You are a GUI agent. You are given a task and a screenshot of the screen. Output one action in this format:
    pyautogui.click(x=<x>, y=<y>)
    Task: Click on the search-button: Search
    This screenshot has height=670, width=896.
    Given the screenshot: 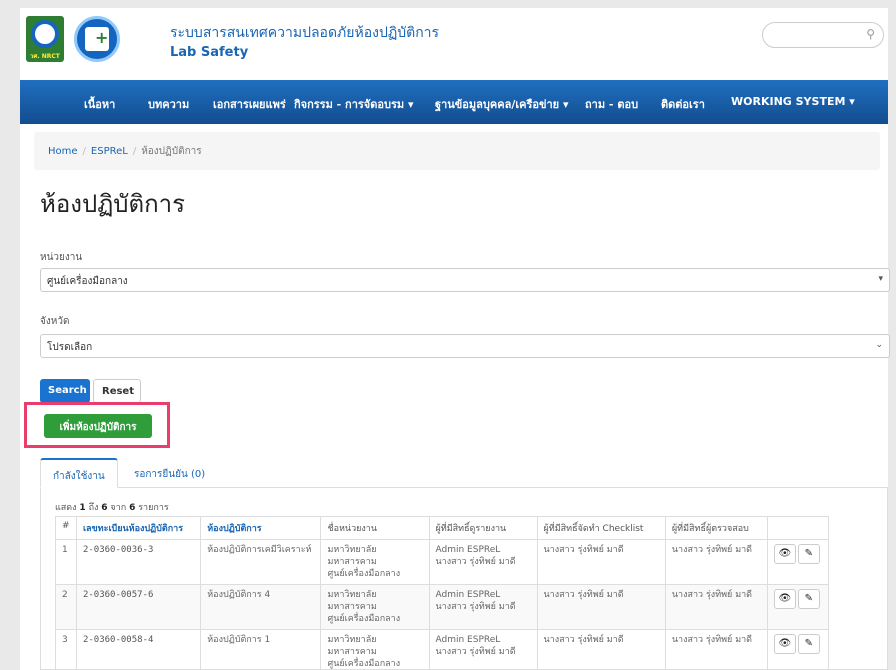 What is the action you would take?
    pyautogui.click(x=65, y=391)
    